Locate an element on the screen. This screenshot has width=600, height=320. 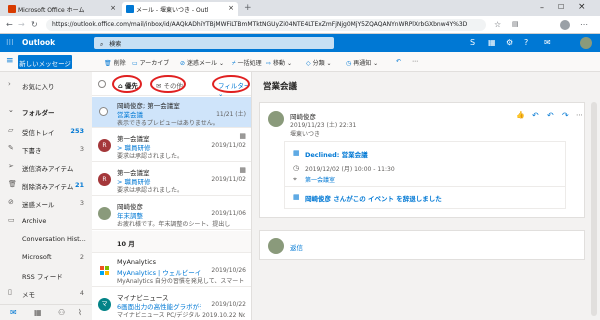
favorites-star-icon: ☆ is located at coordinates (497, 24).